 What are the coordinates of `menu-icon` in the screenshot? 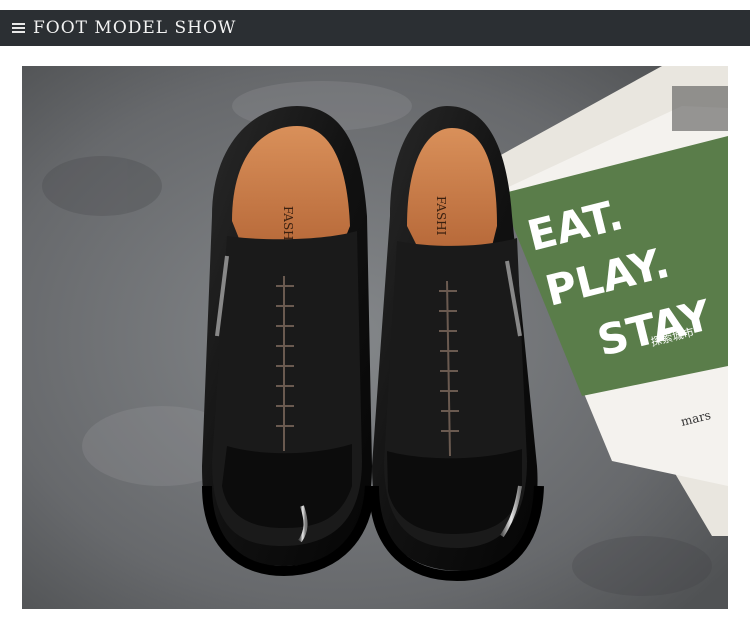 It's located at (18, 28).